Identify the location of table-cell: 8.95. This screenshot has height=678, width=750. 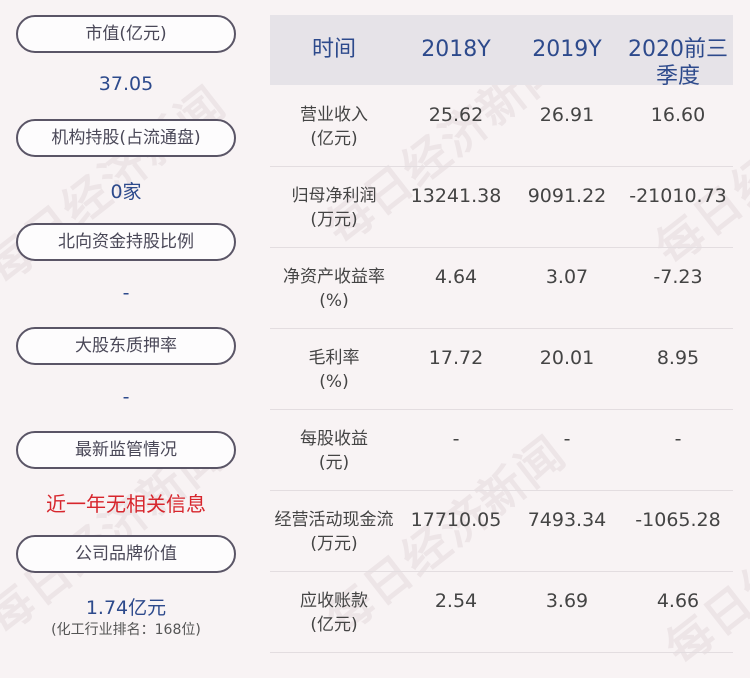
(678, 358).